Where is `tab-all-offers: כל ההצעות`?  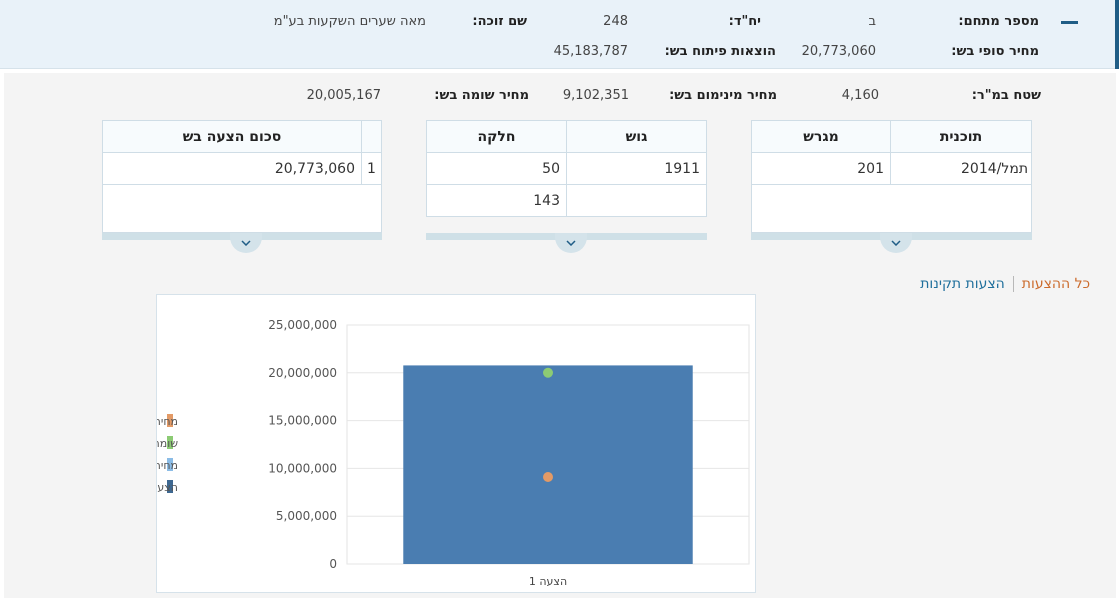
tab-all-offers: כל ההצעות is located at coordinates (1051, 284).